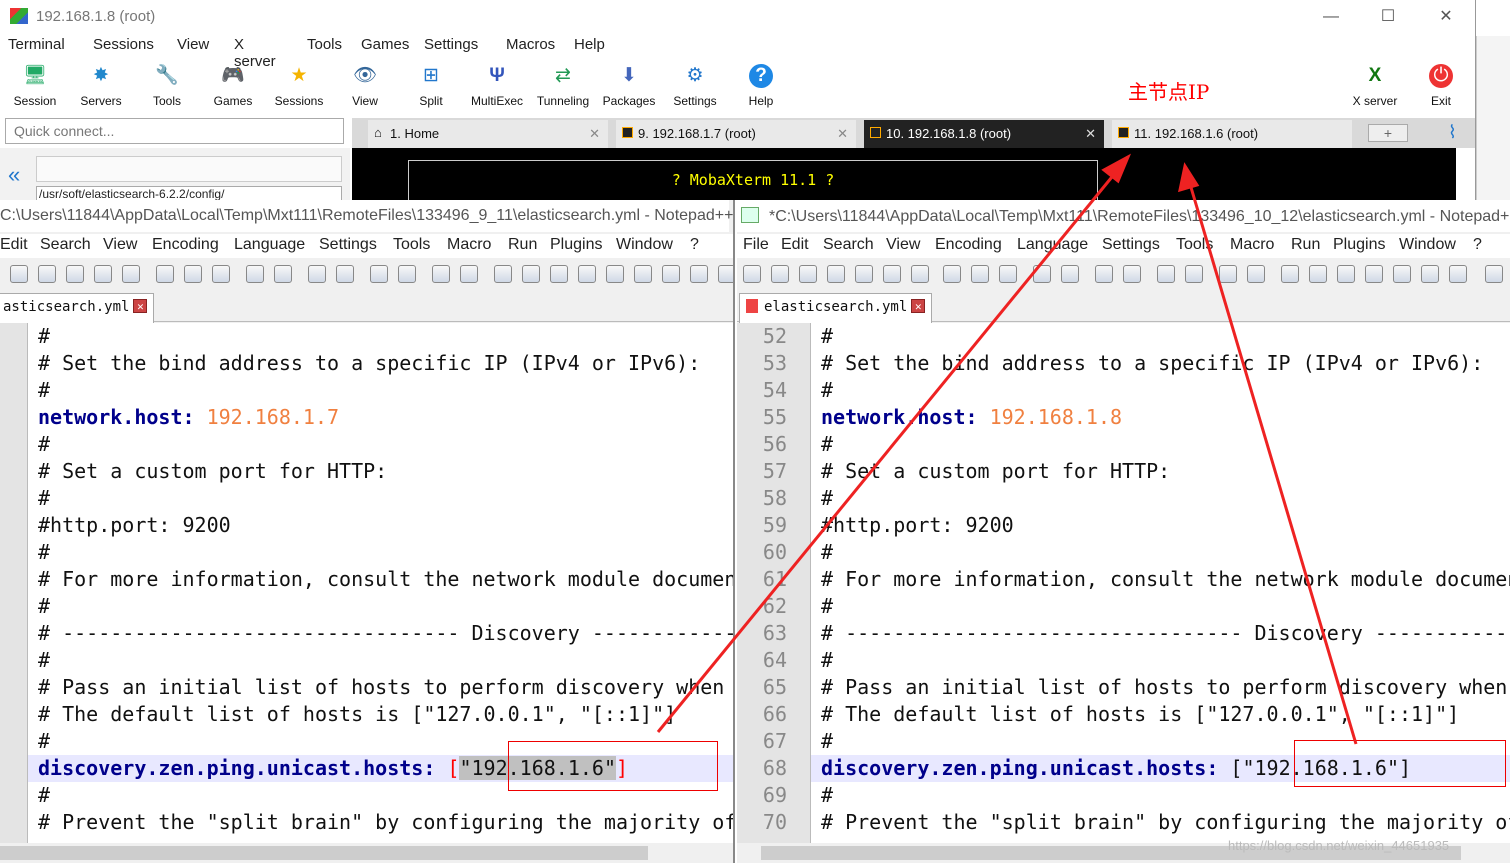 Image resolution: width=1510 pixels, height=863 pixels. What do you see at coordinates (1305, 245) in the screenshot?
I see `menu-run: Run` at bounding box center [1305, 245].